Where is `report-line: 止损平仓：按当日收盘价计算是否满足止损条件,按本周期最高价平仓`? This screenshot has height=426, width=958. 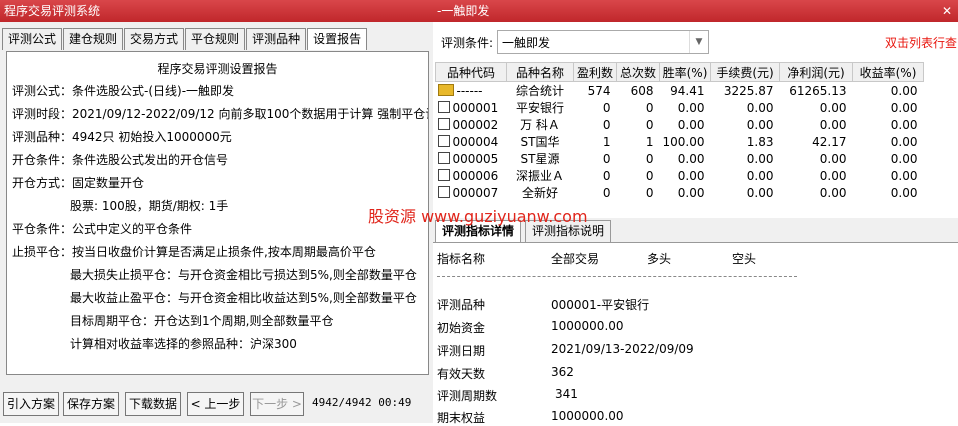 report-line: 止损平仓：按当日收盘价计算是否满足止损条件,按本周期最高价平仓 is located at coordinates (194, 252).